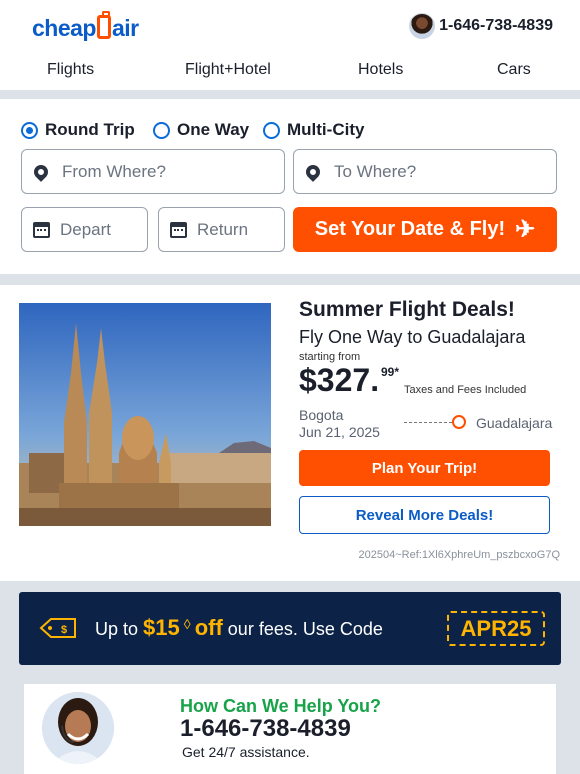 This screenshot has width=580, height=774. I want to click on trip-type-multi-city: Multi-City, so click(313, 130).